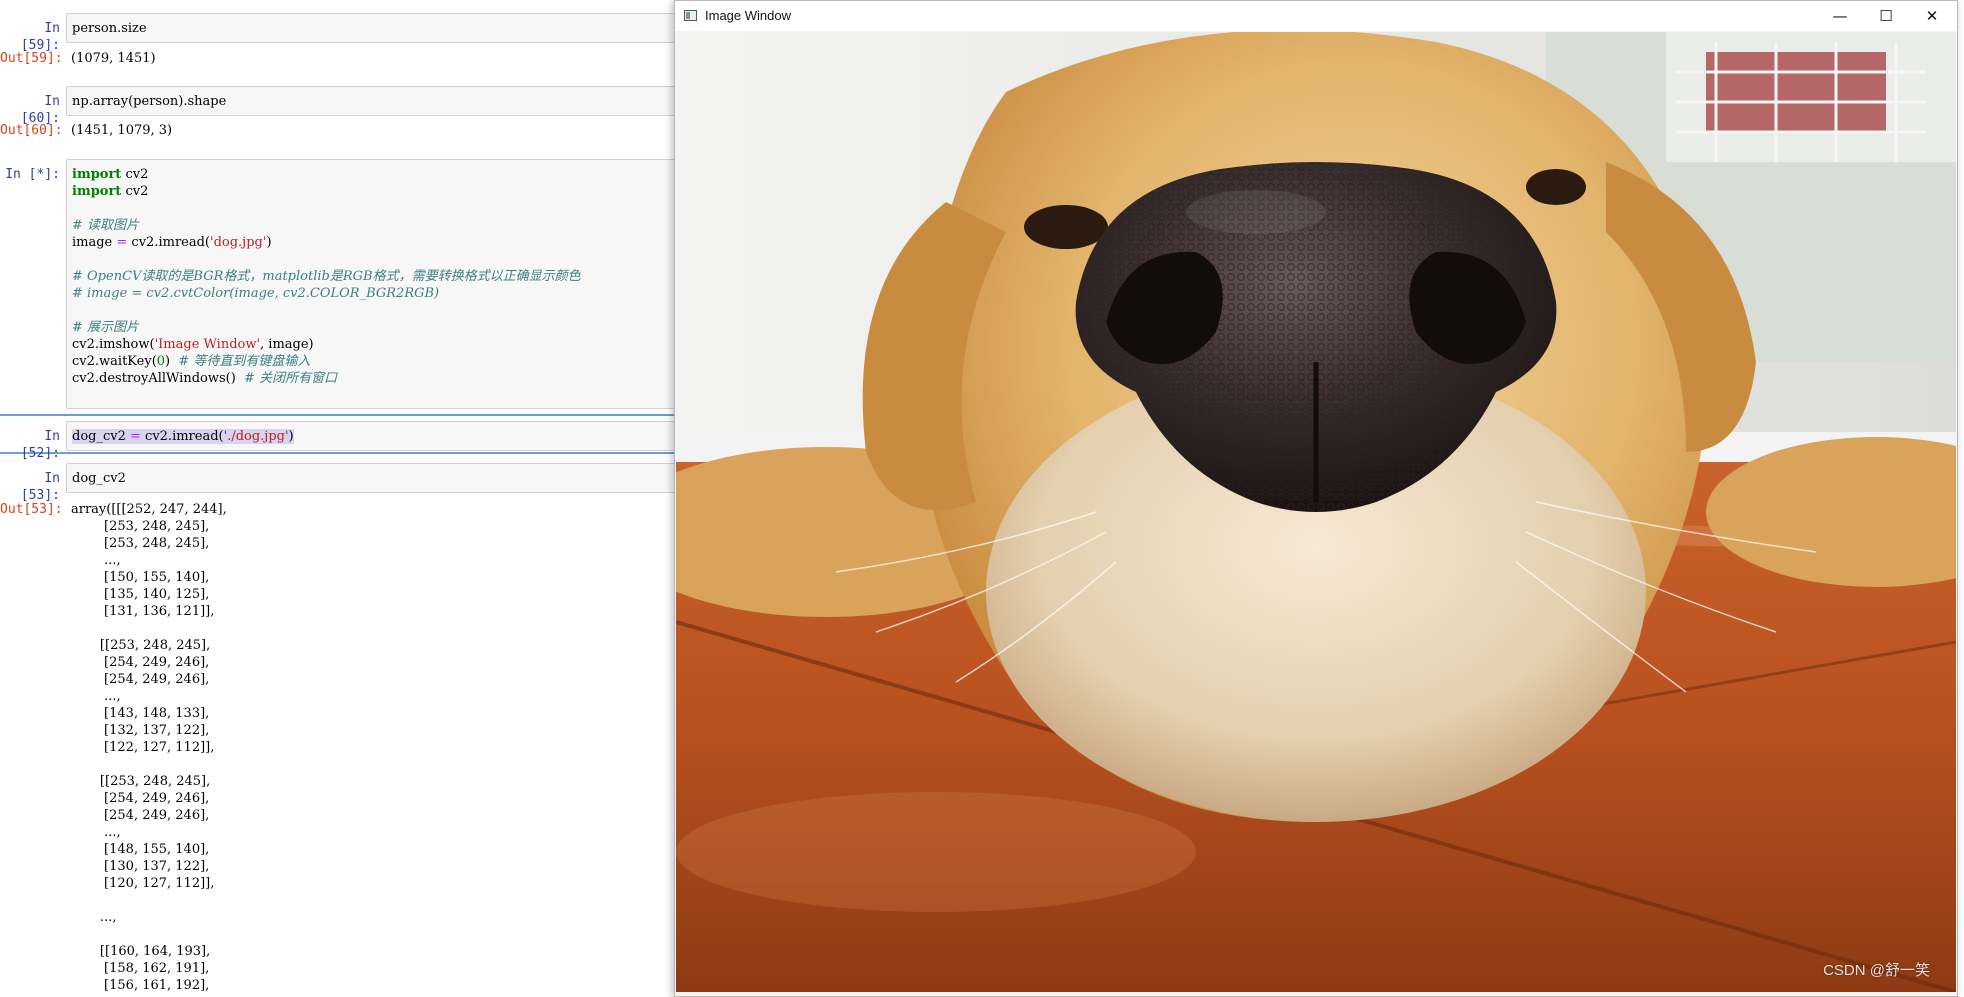 The width and height of the screenshot is (1964, 997). What do you see at coordinates (122, 130) in the screenshot?
I see `cell-output: (1451, 1079, 3)` at bounding box center [122, 130].